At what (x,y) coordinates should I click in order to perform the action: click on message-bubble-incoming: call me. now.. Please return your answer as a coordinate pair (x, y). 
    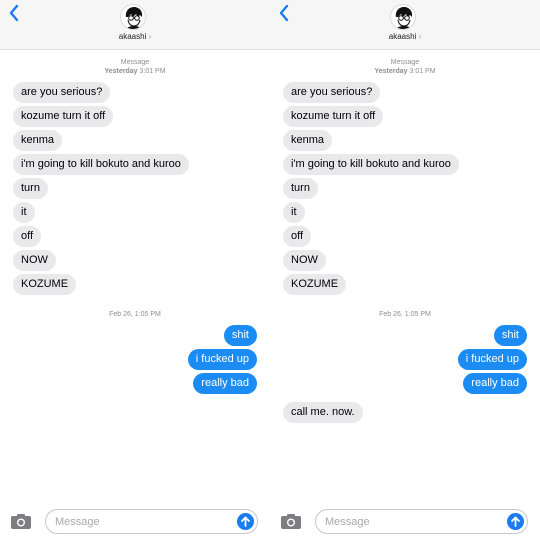
    Looking at the image, I should click on (323, 412).